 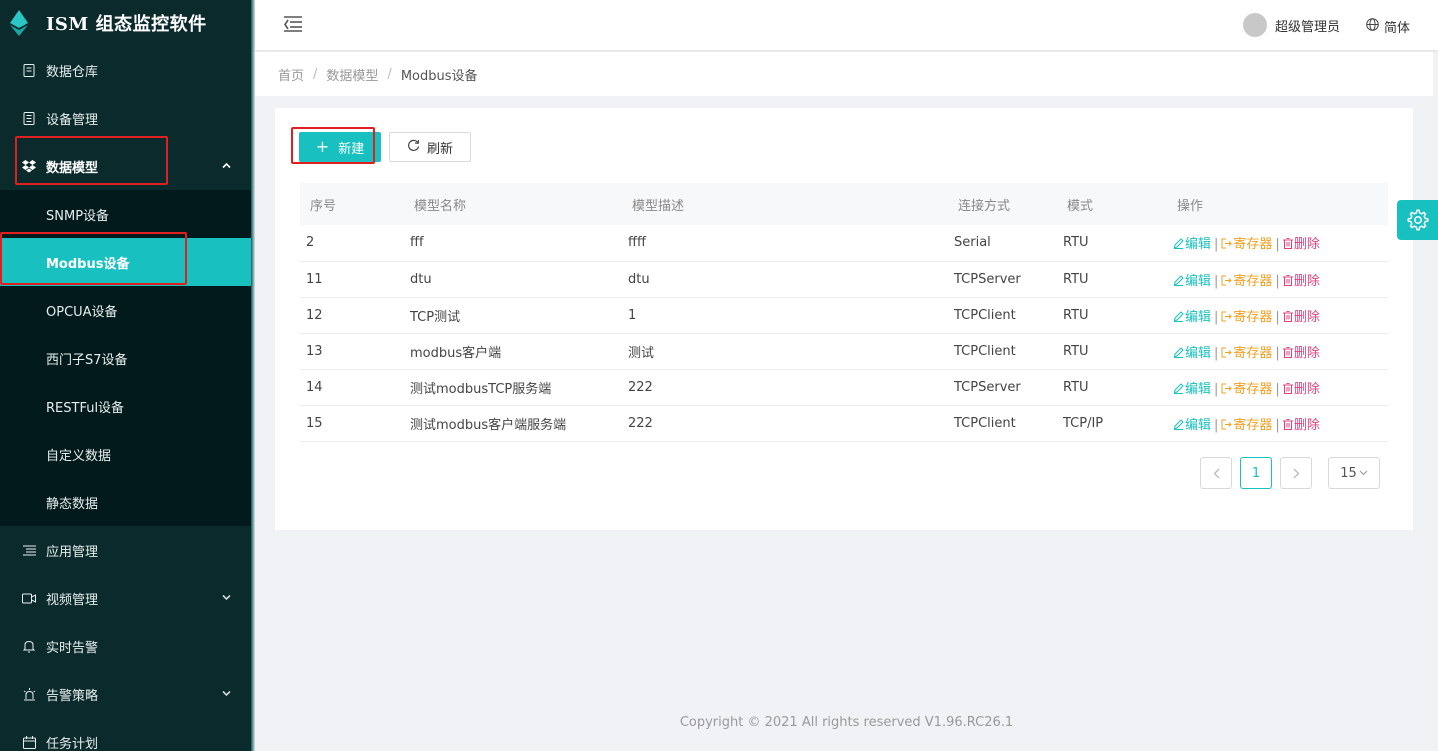 What do you see at coordinates (293, 24) in the screenshot?
I see `menu-collapse-icon` at bounding box center [293, 24].